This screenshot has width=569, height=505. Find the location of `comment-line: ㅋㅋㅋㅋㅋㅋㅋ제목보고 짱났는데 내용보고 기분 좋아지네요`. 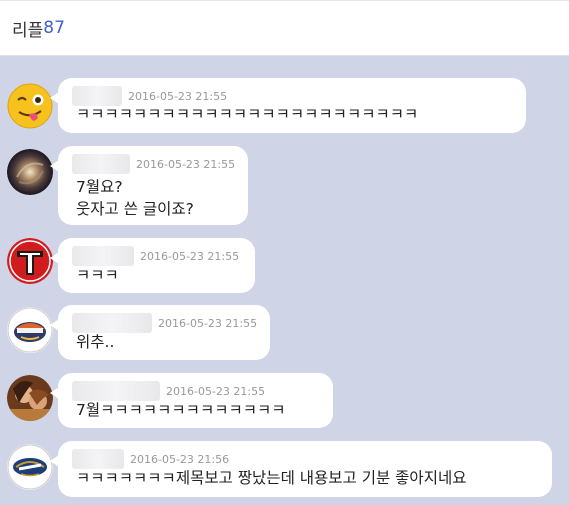

comment-line: ㅋㅋㅋㅋㅋㅋㅋ제목보고 짱났는데 내용보고 기분 좋아지네요 is located at coordinates (271, 478).